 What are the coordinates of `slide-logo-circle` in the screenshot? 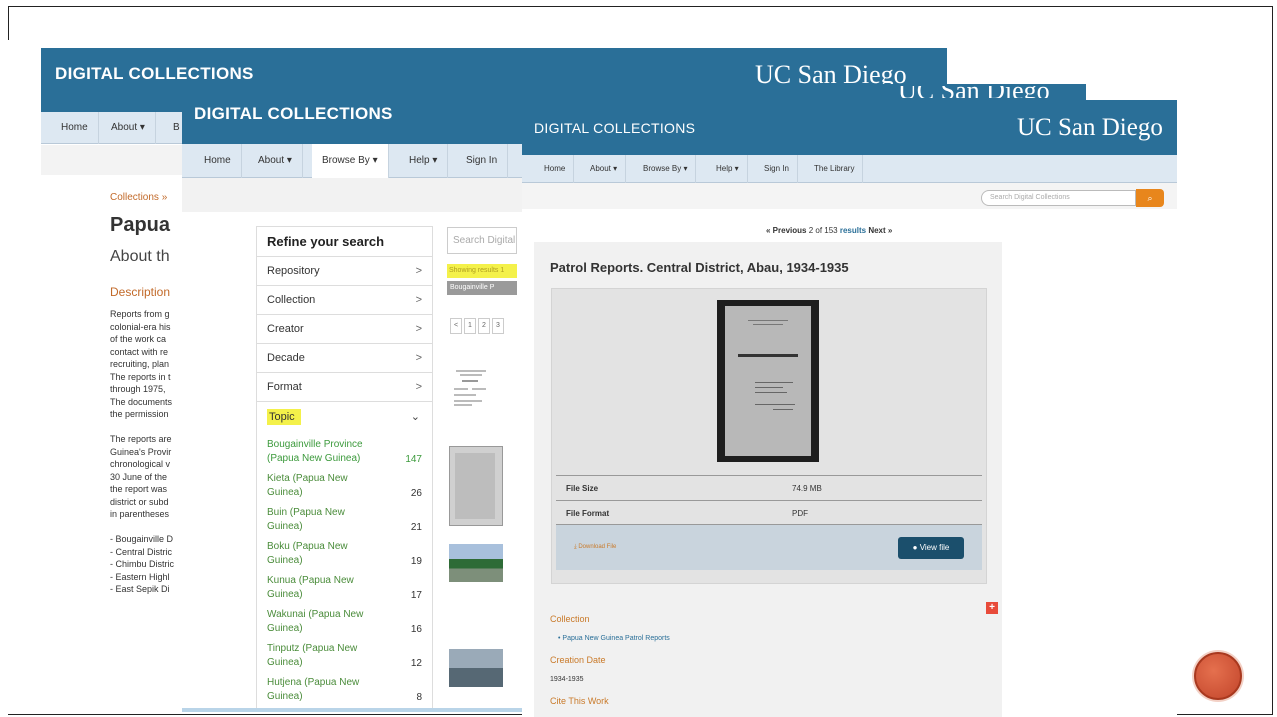 It's located at (1218, 676).